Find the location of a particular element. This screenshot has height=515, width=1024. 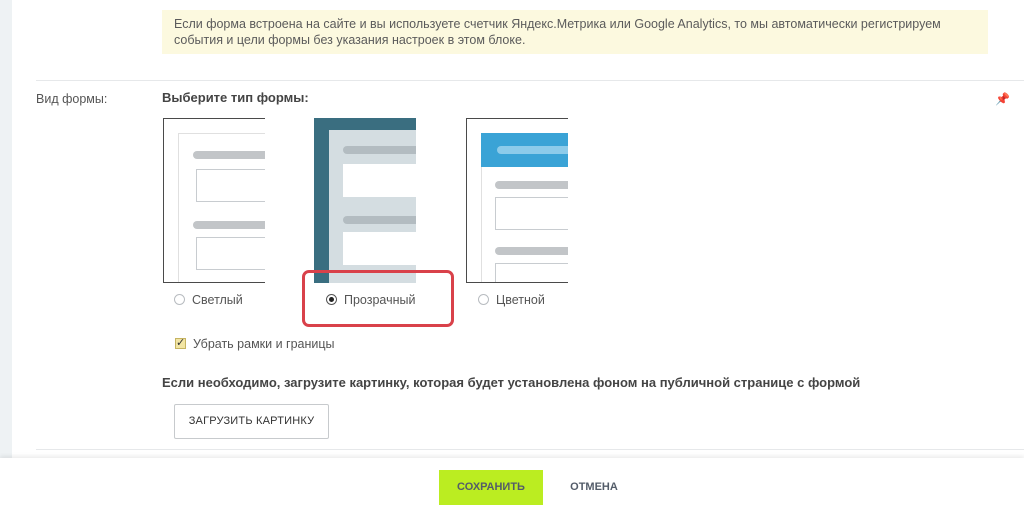

pin-icon: 📌 is located at coordinates (1002, 99).